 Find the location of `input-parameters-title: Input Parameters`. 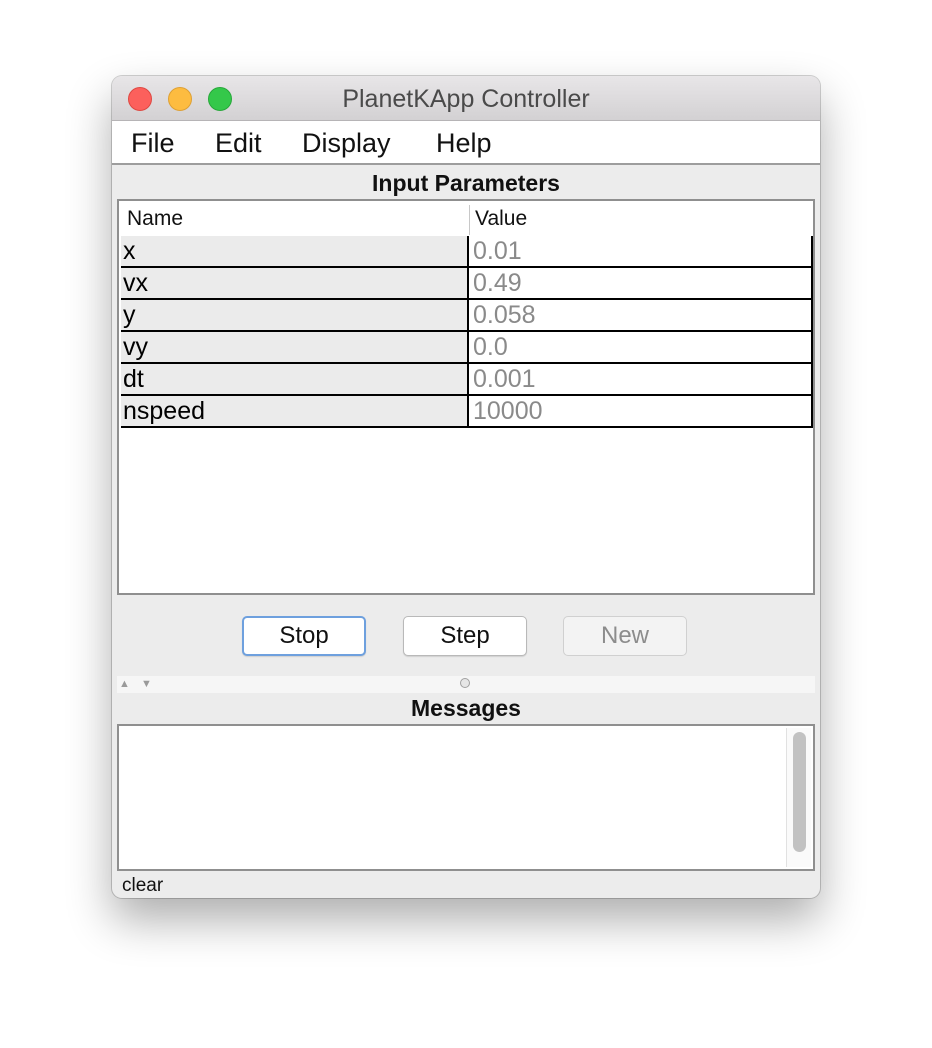

input-parameters-title: Input Parameters is located at coordinates (466, 183).